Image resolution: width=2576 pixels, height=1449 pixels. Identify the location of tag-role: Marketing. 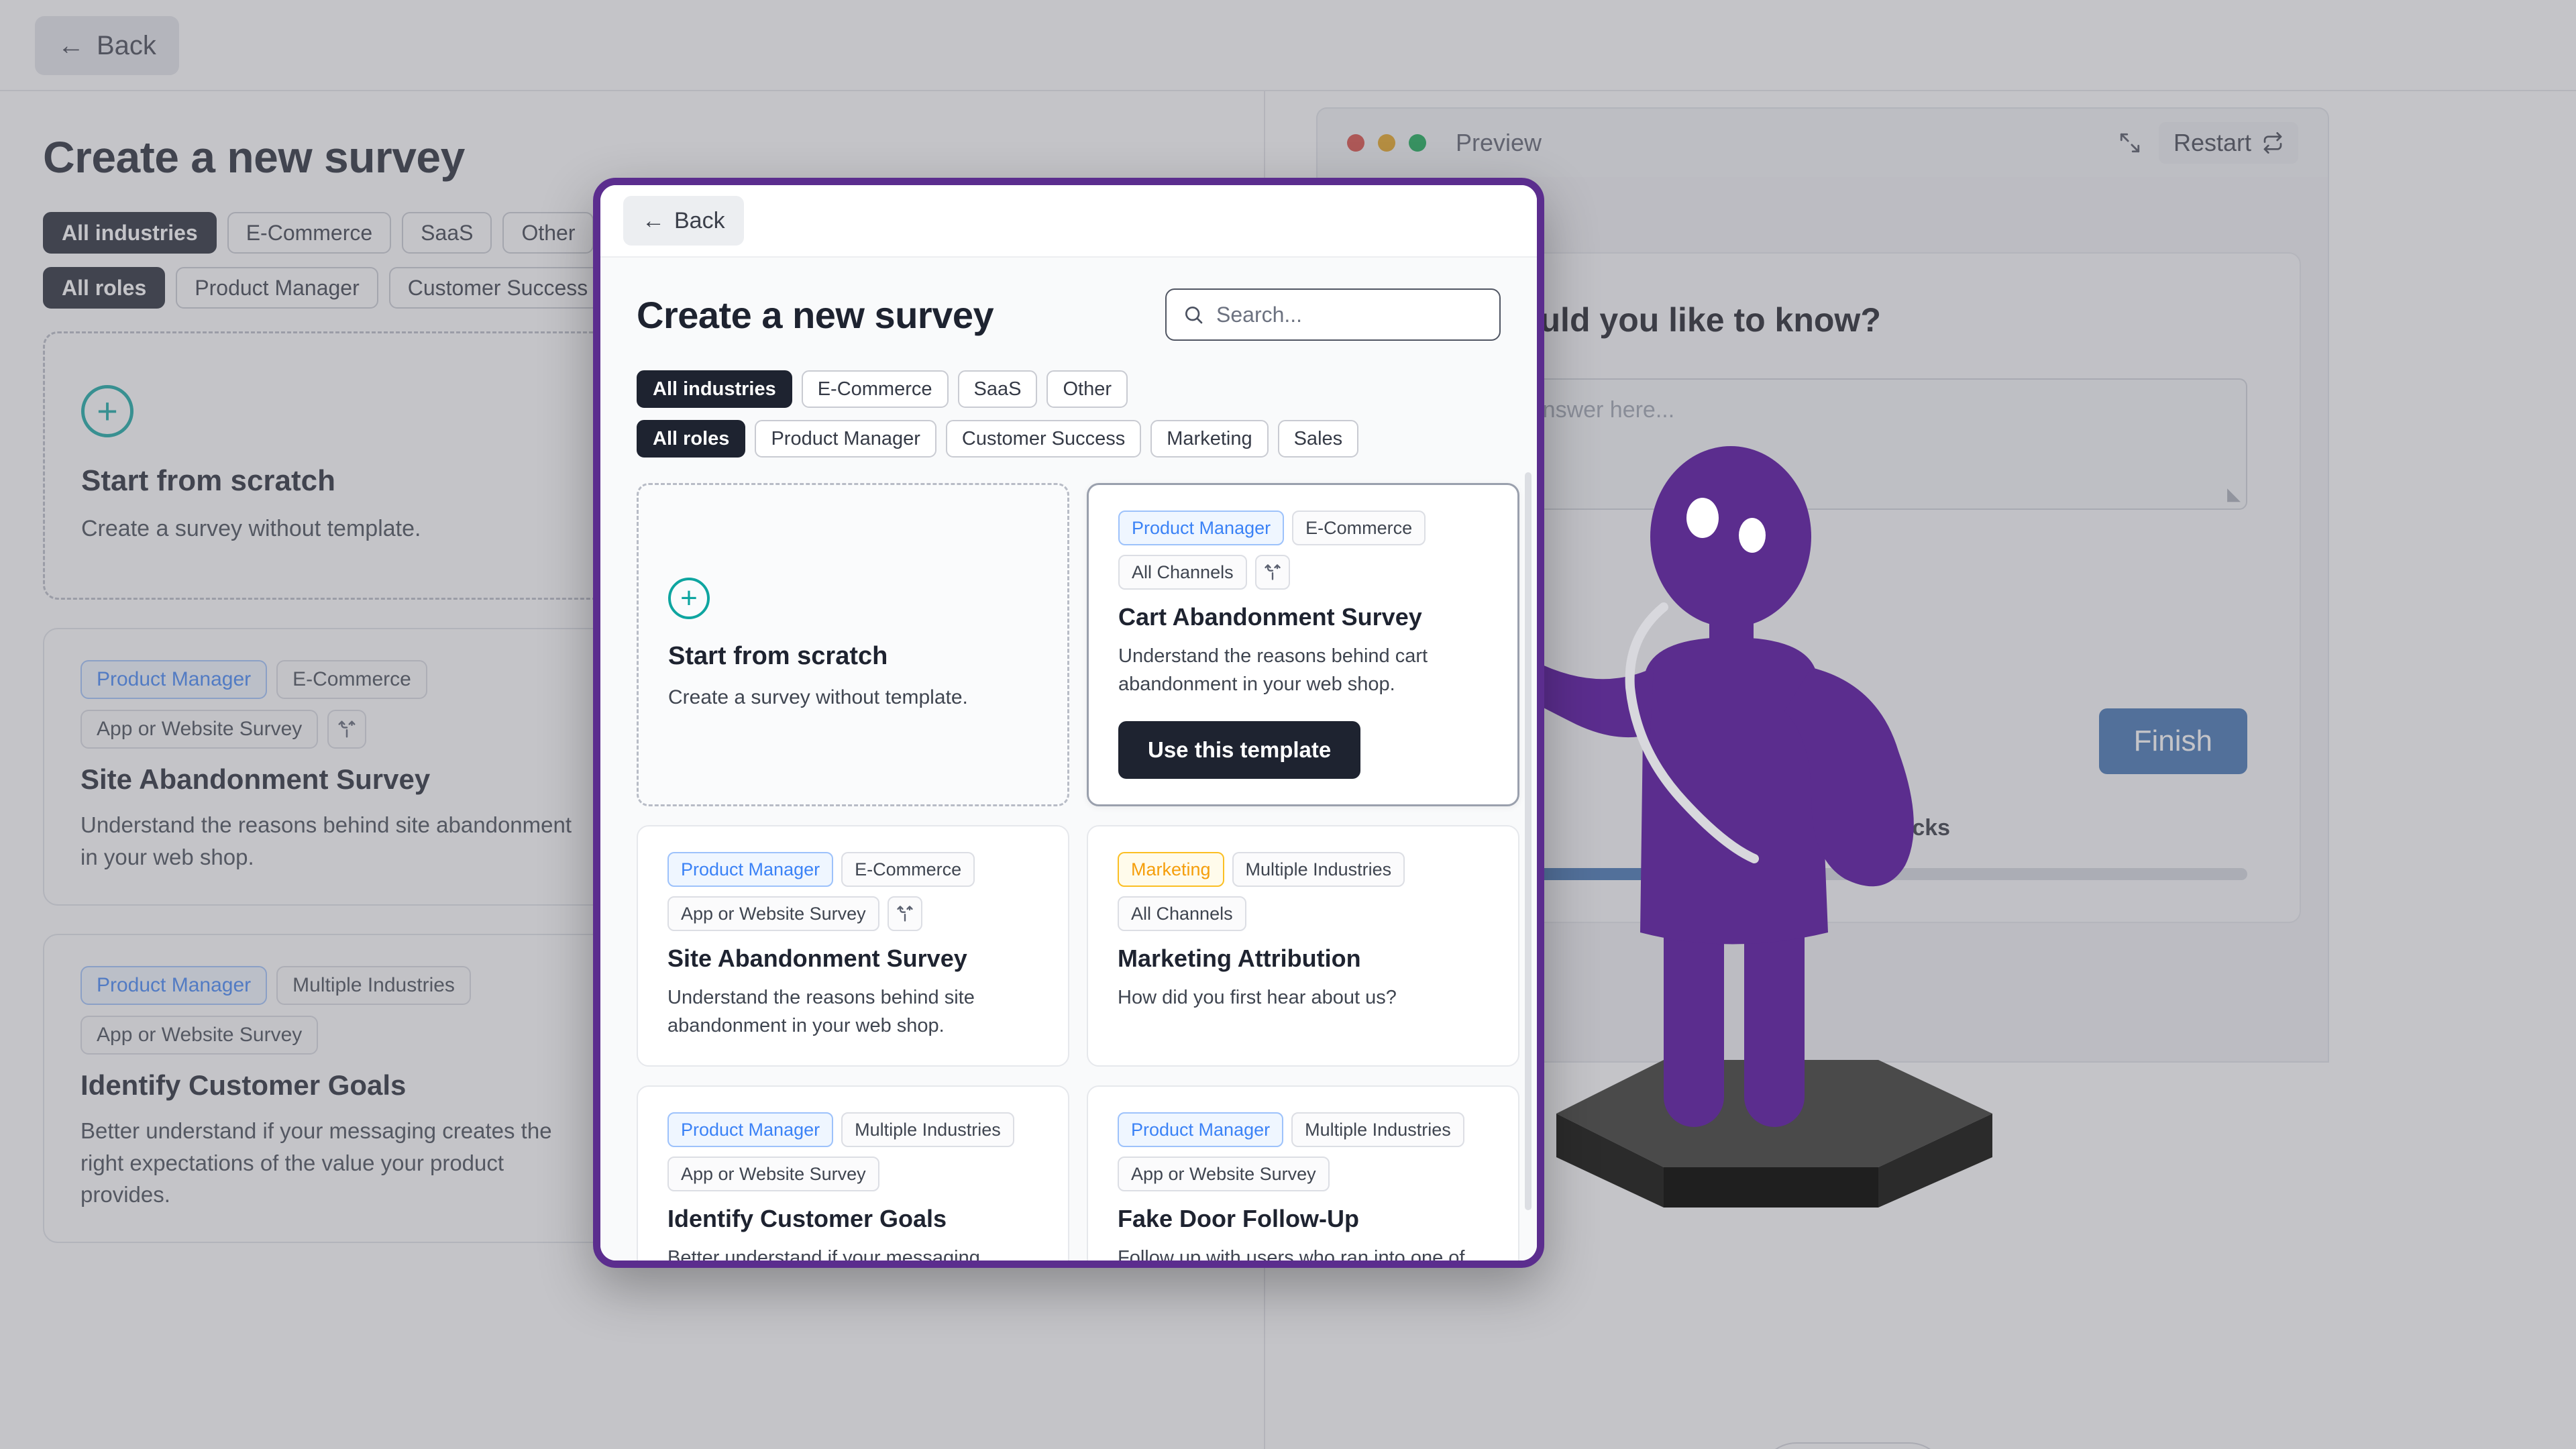
(1171, 870).